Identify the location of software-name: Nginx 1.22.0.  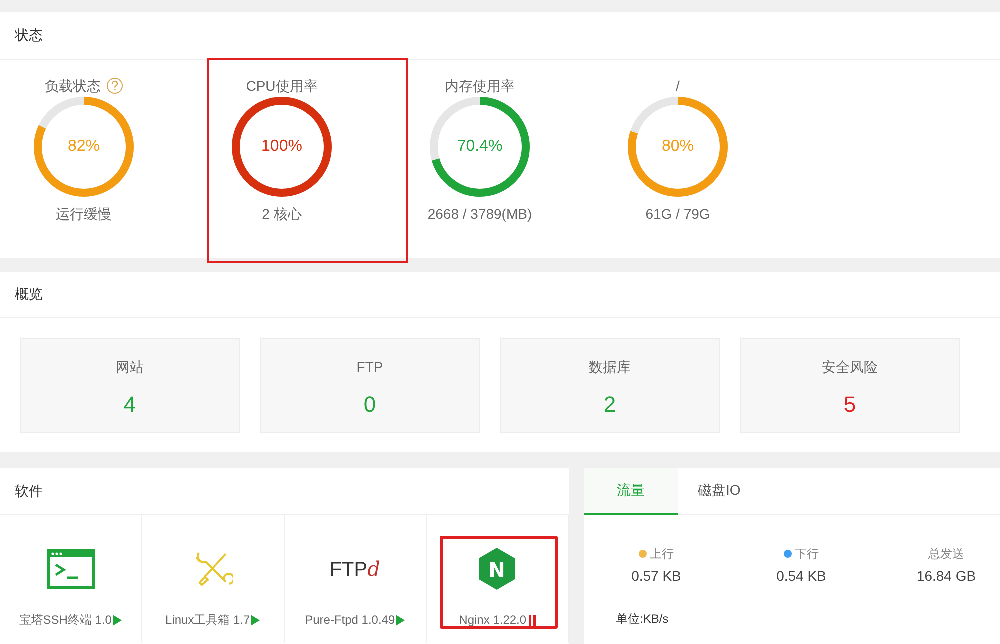
(493, 620).